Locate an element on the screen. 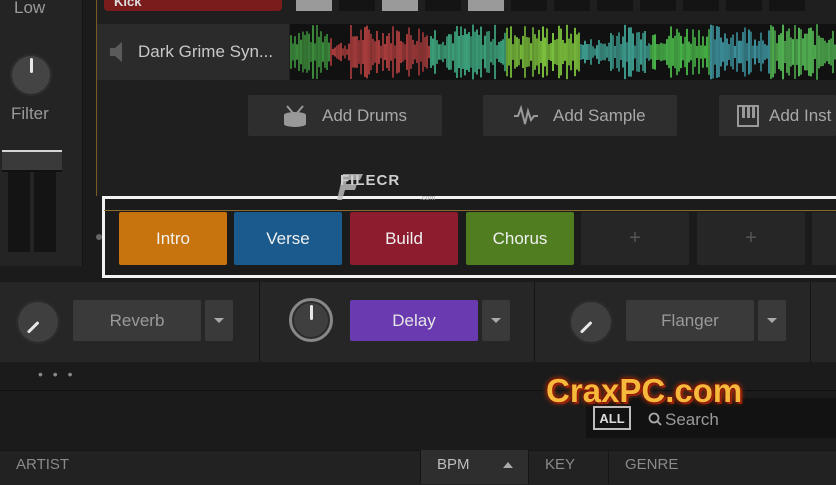  column-header-key: KEY is located at coordinates (568, 467).